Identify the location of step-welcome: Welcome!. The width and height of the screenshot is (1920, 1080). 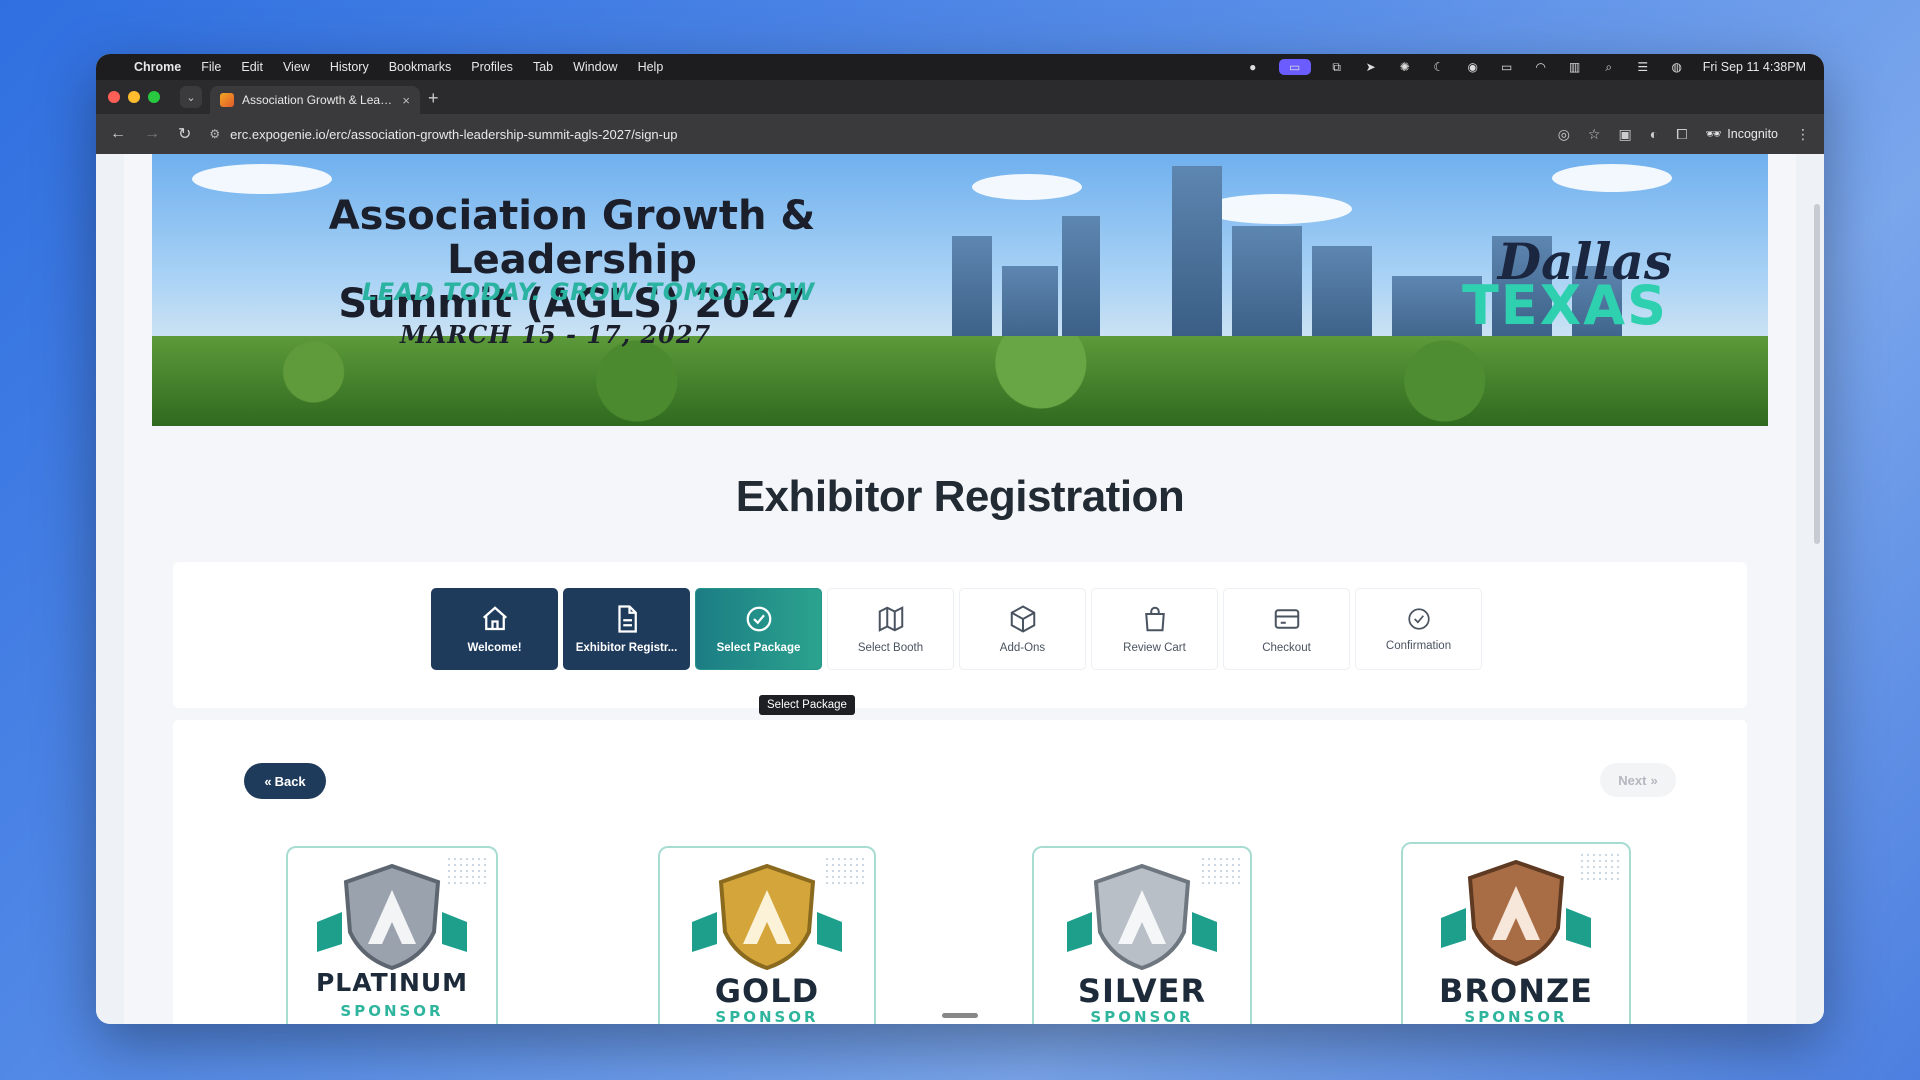
(494, 629).